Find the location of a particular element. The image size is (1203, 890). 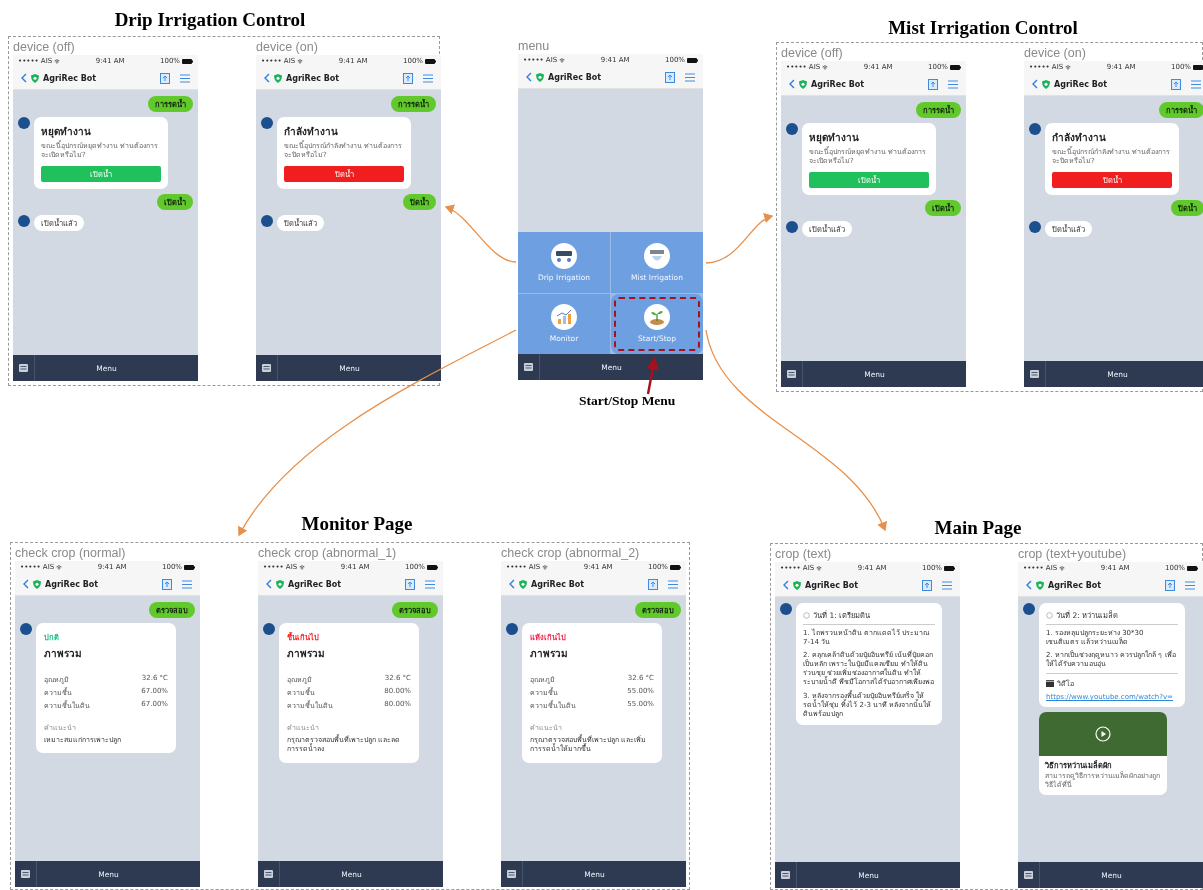

connector-arrow is located at coordinates (739, 239).